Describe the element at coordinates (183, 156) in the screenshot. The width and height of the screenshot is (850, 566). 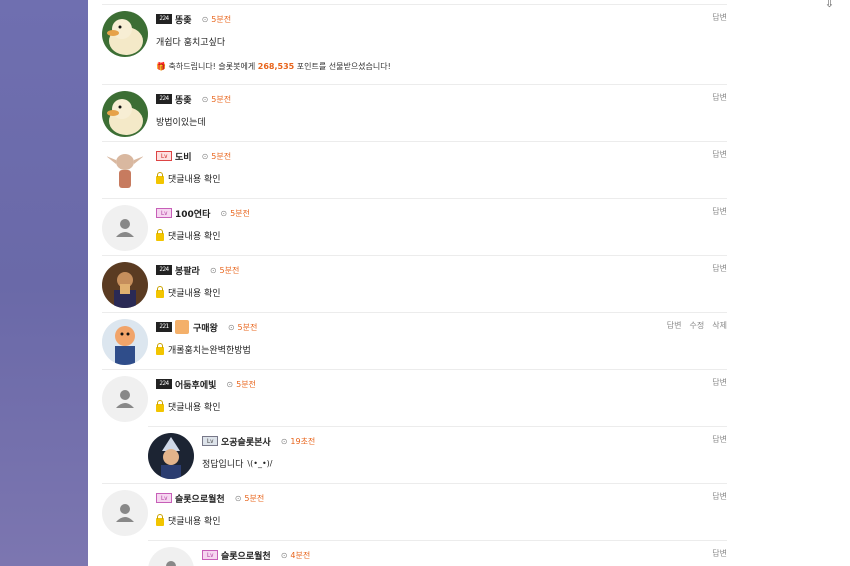
I see `nickname: 도비` at that location.